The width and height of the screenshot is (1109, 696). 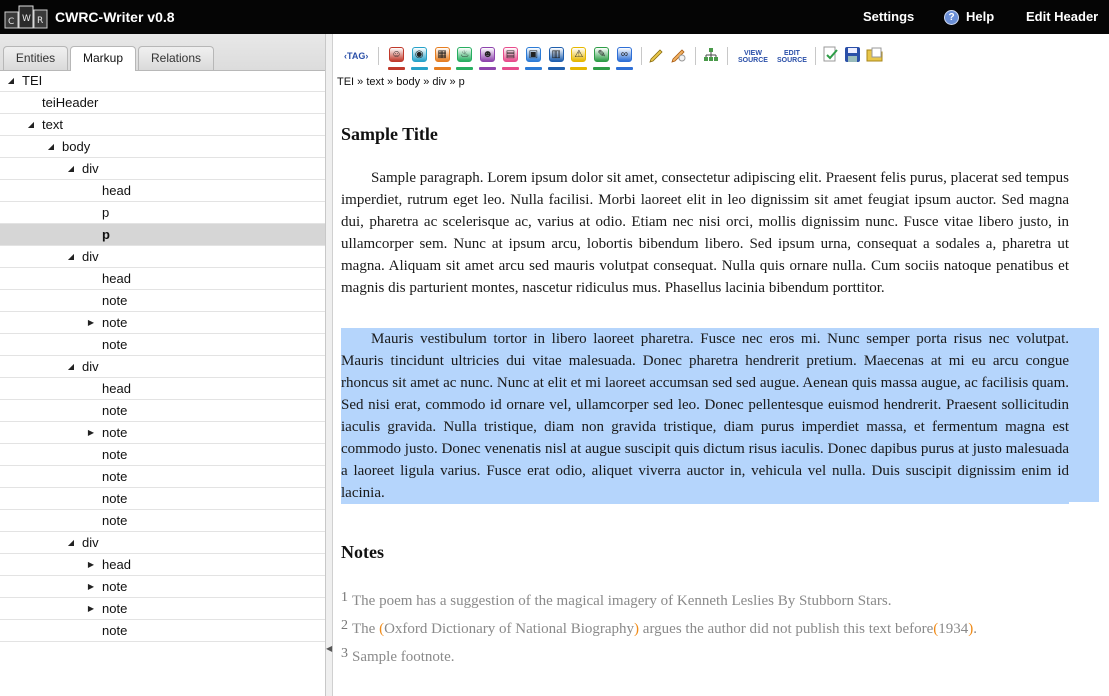 What do you see at coordinates (533, 58) in the screenshot?
I see `note-tag-icon: ▣` at bounding box center [533, 58].